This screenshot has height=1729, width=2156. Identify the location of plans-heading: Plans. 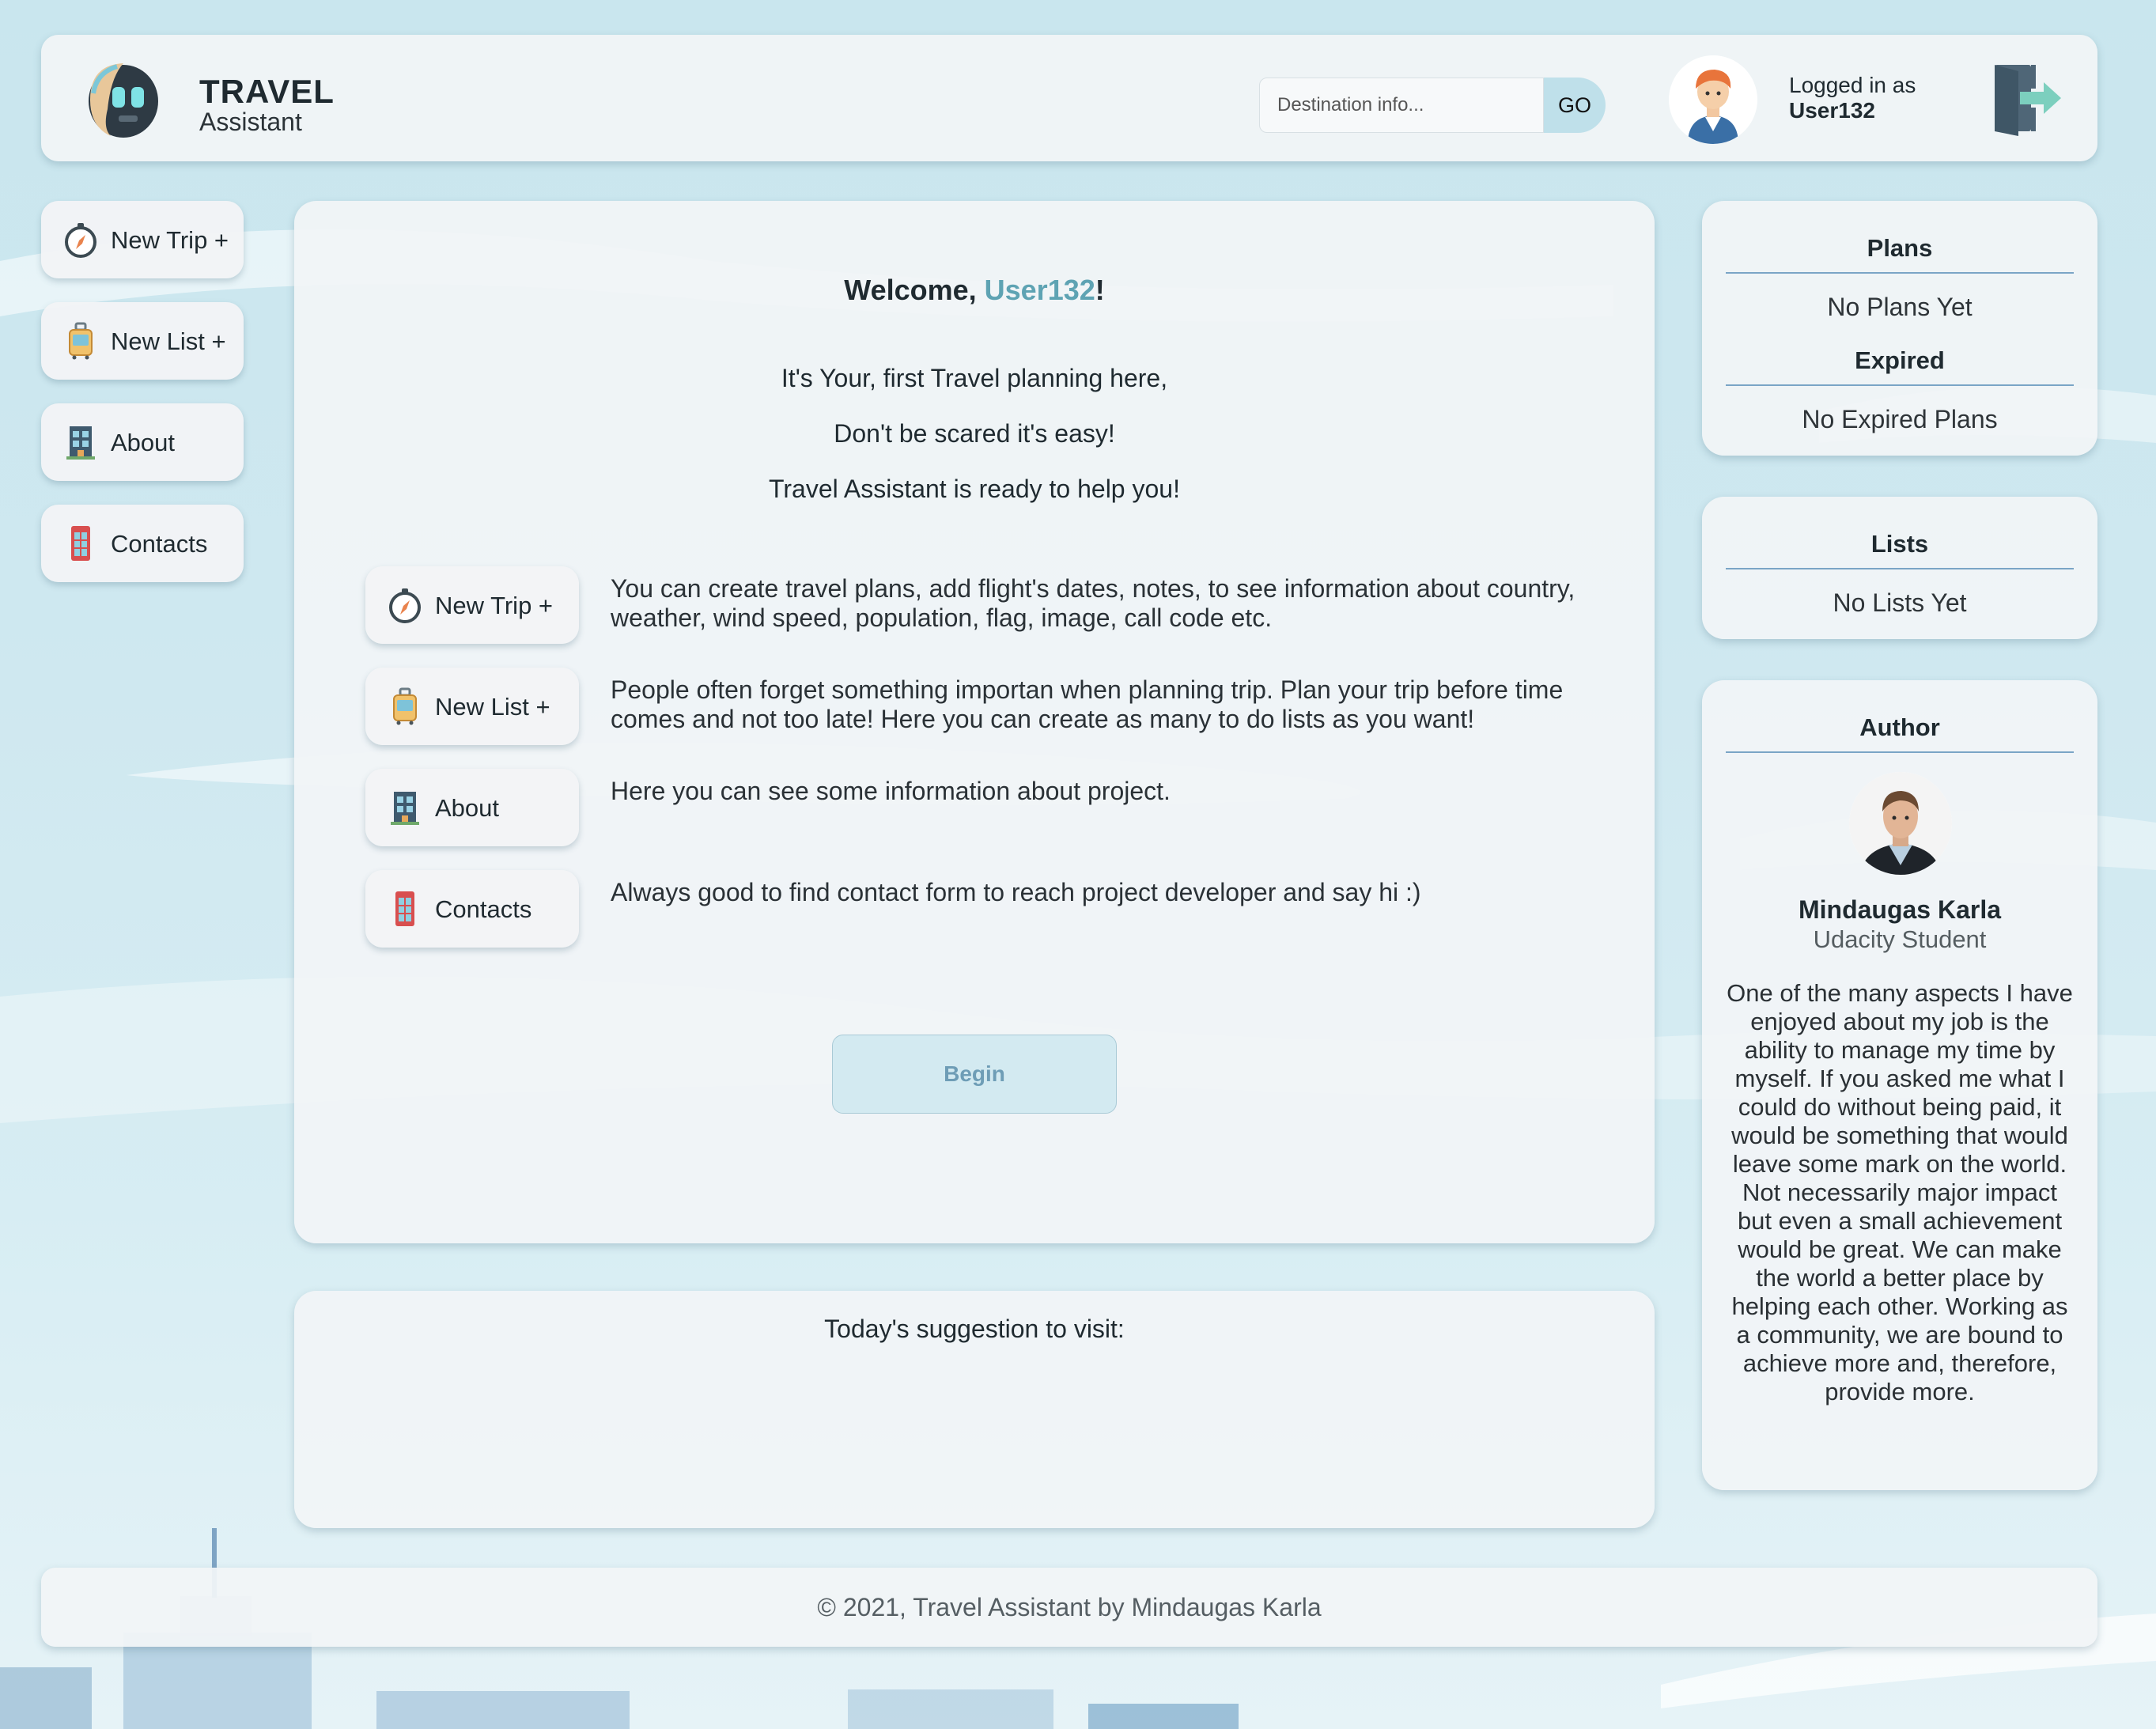
(1900, 254).